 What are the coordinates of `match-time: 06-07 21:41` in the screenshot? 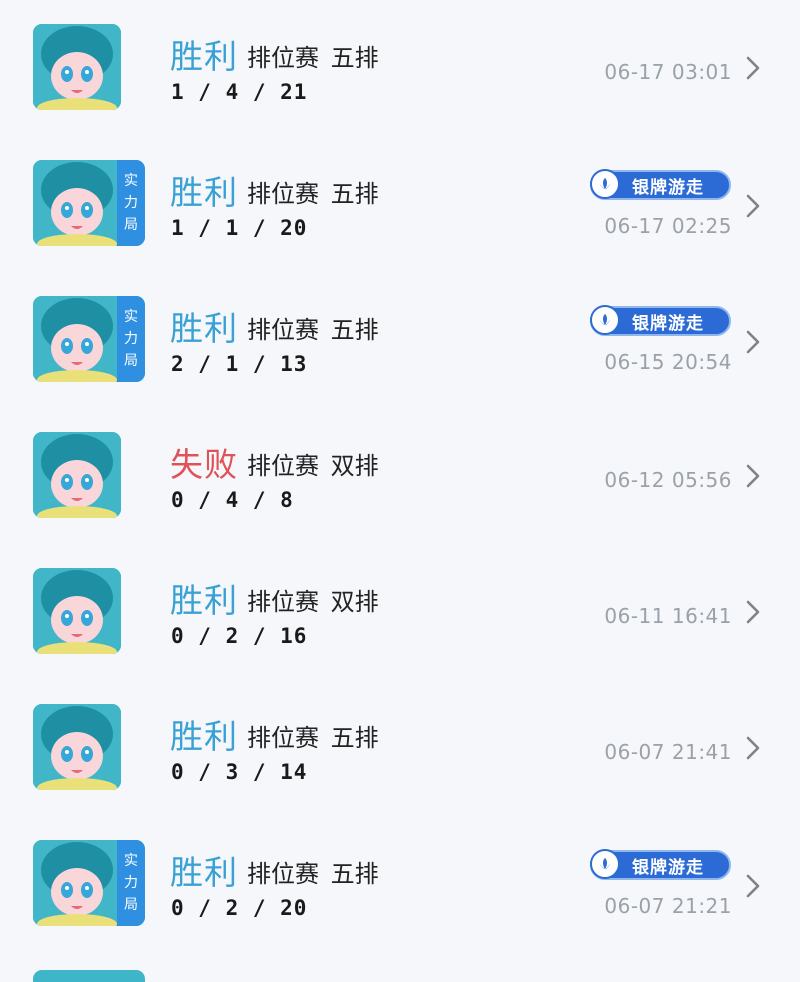 It's located at (668, 752).